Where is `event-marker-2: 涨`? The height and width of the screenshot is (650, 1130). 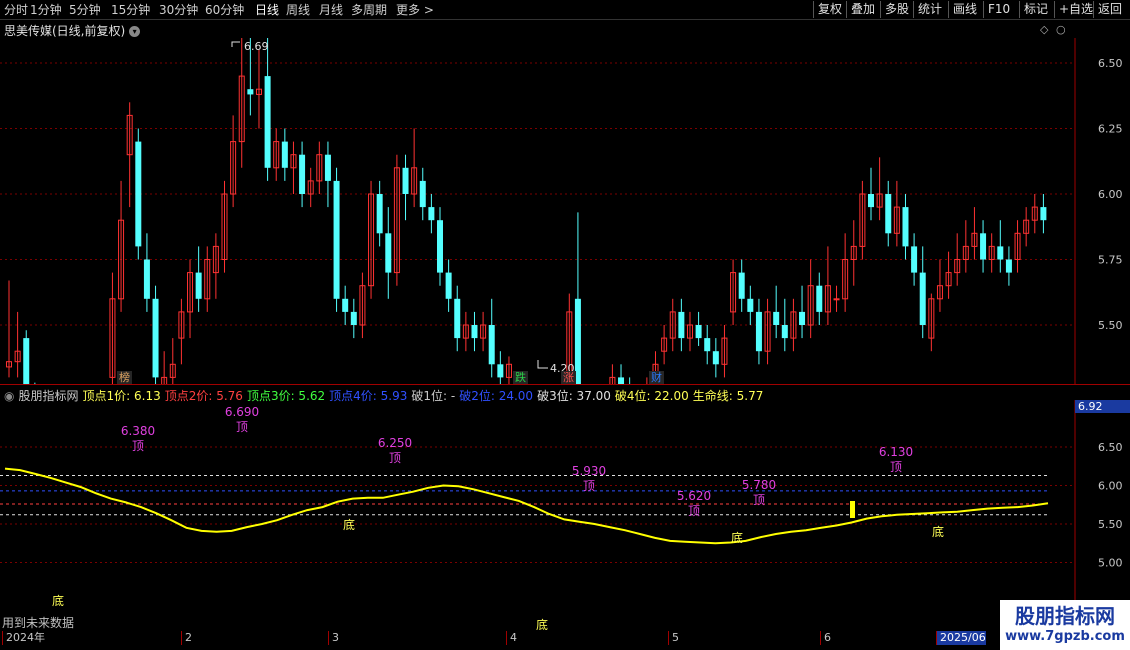
event-marker-2: 涨 is located at coordinates (568, 377).